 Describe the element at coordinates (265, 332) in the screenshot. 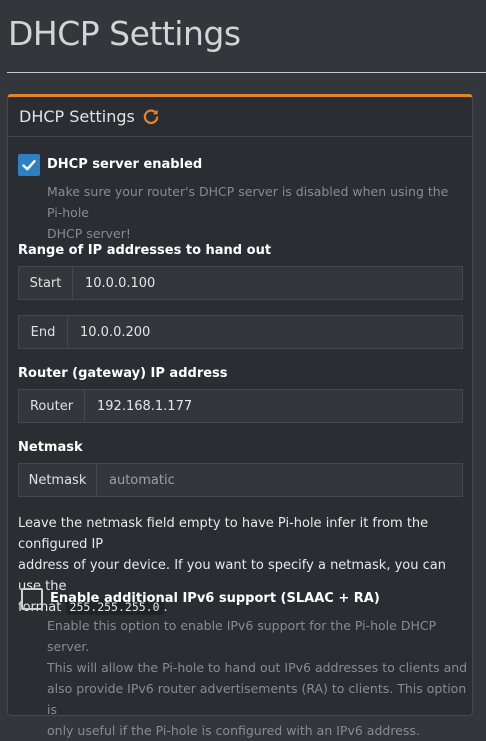

I see `range-end-input` at that location.